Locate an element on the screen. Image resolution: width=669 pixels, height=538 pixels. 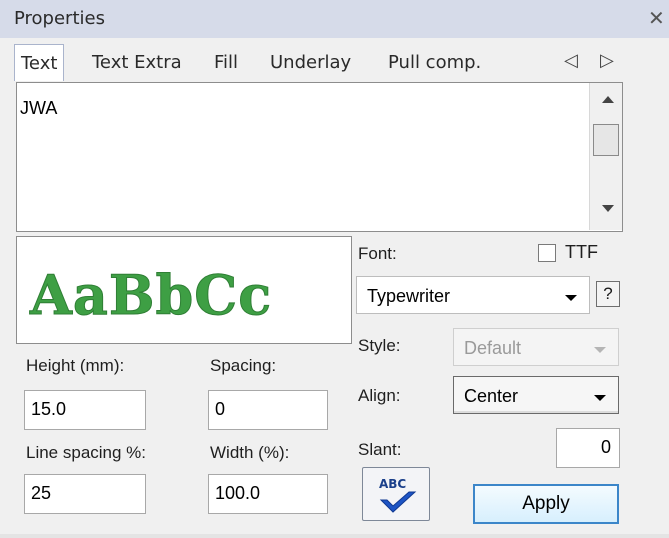
align-select-value: Center is located at coordinates (491, 396).